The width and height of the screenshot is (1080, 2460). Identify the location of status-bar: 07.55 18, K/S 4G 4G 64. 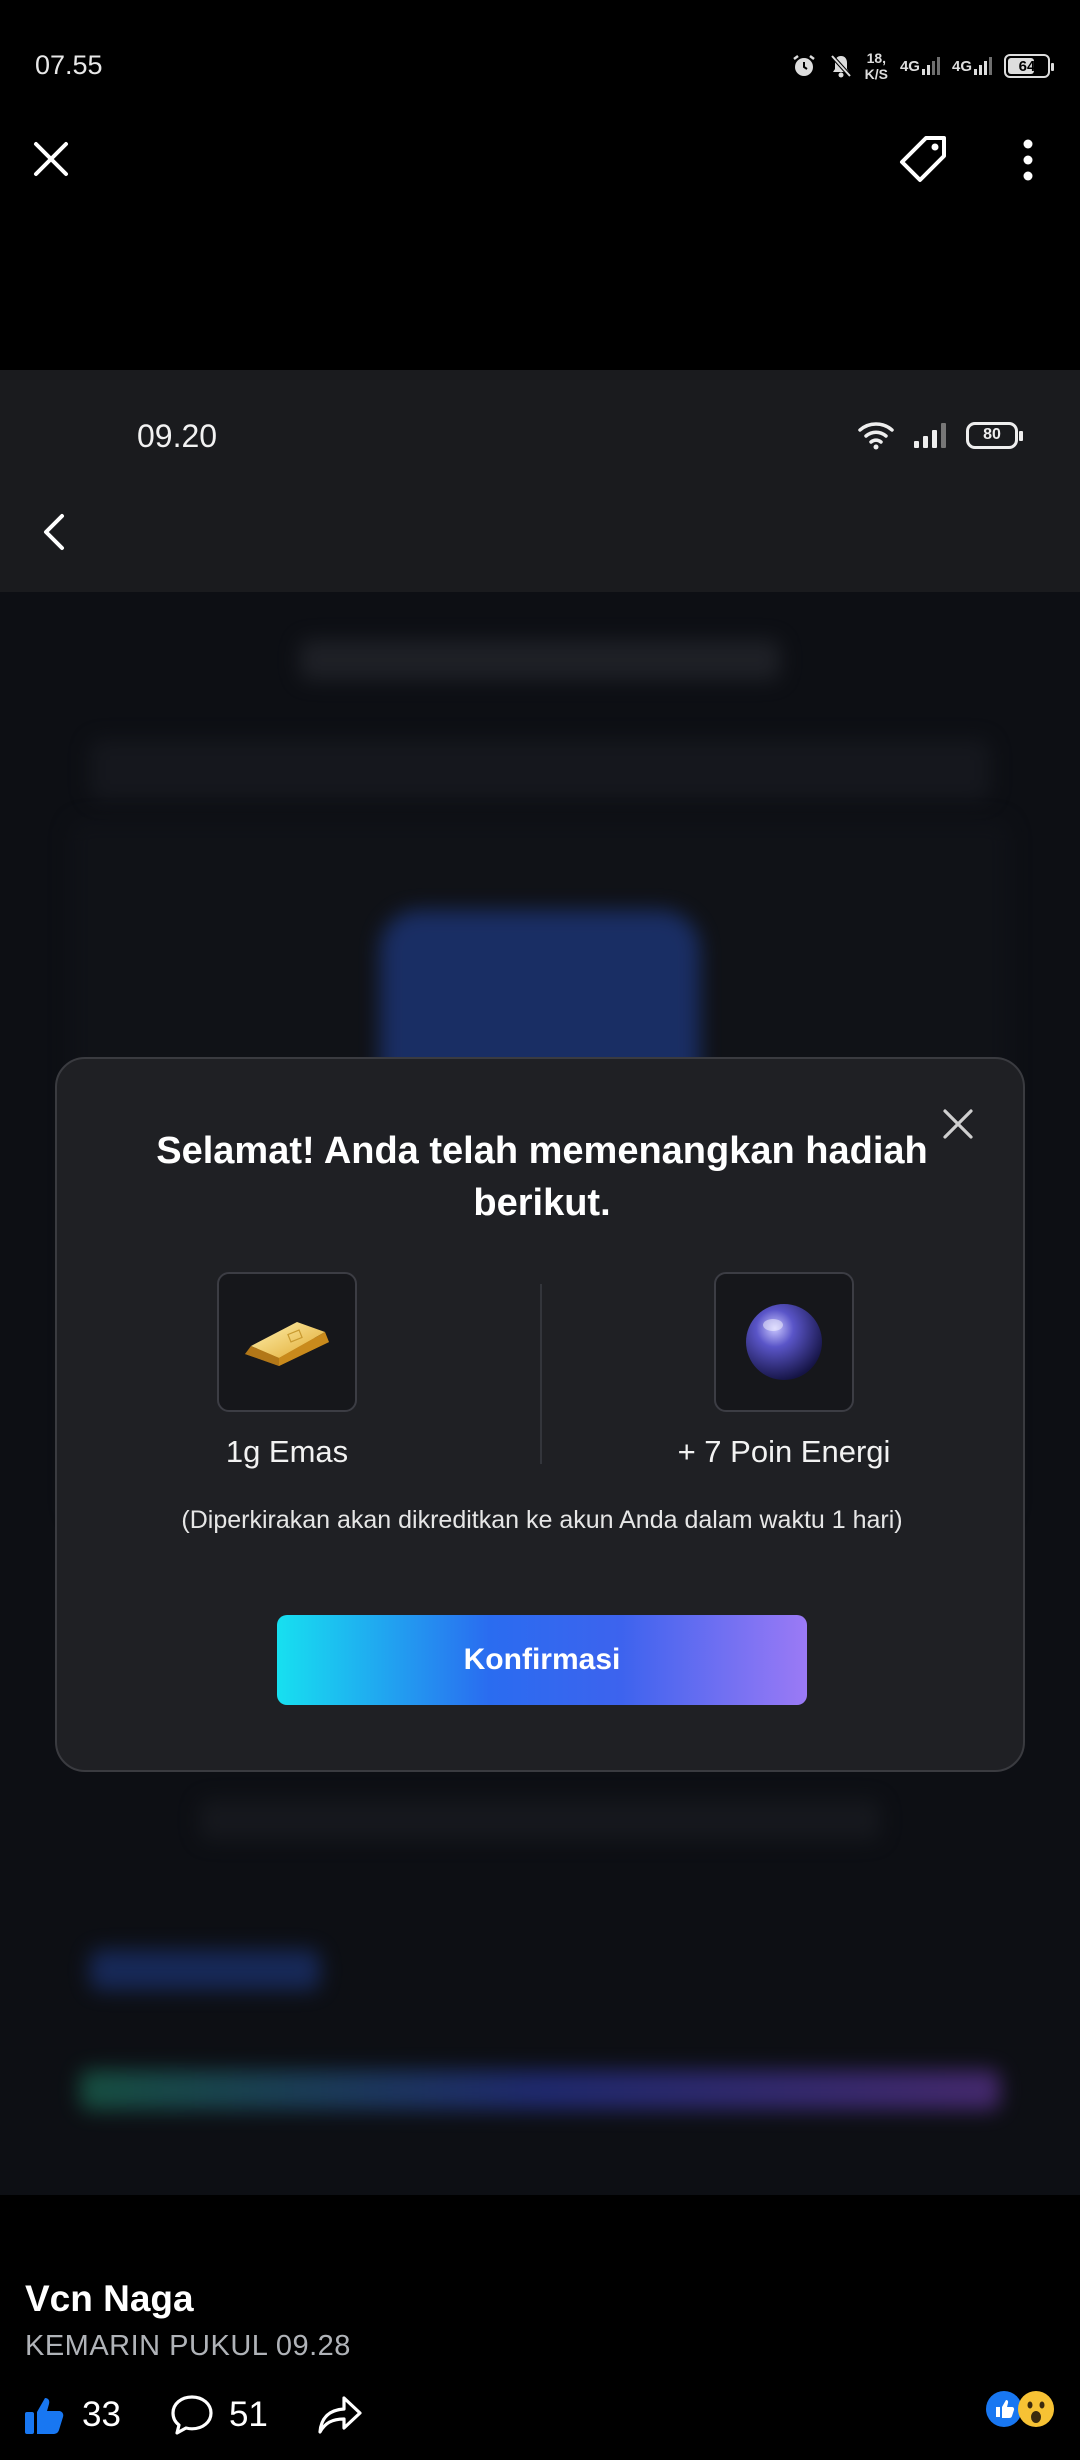
(540, 67).